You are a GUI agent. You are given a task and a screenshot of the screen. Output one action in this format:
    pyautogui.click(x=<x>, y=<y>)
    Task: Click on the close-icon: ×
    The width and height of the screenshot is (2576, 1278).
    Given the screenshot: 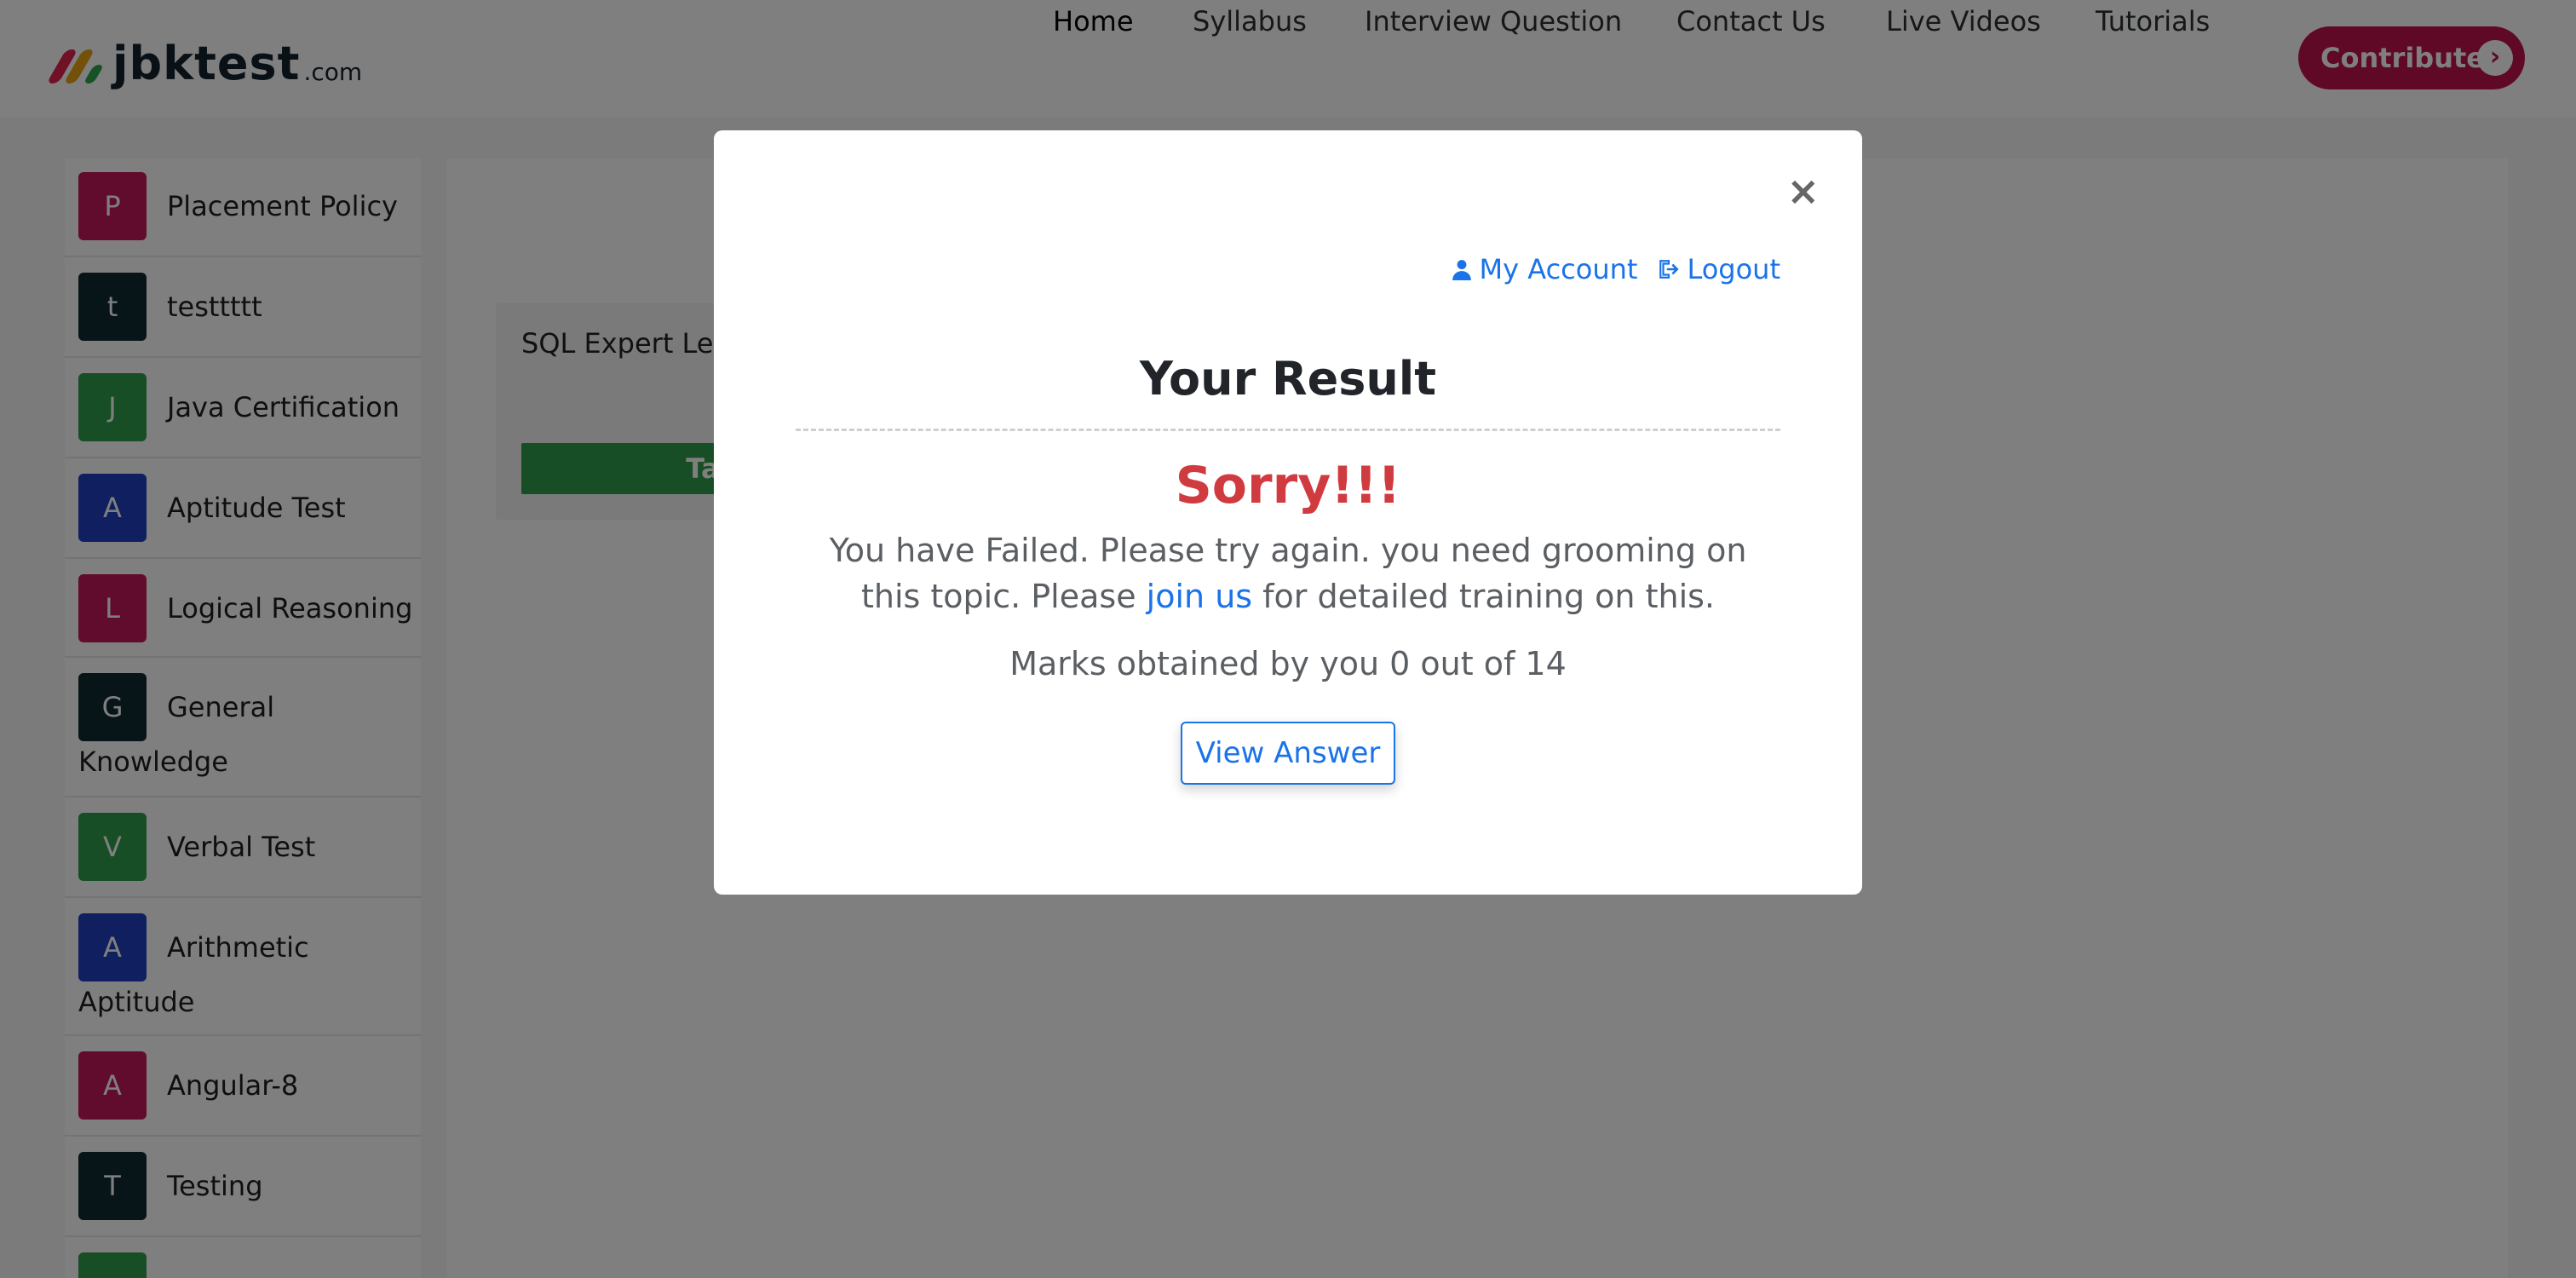 What is the action you would take?
    pyautogui.click(x=1803, y=191)
    